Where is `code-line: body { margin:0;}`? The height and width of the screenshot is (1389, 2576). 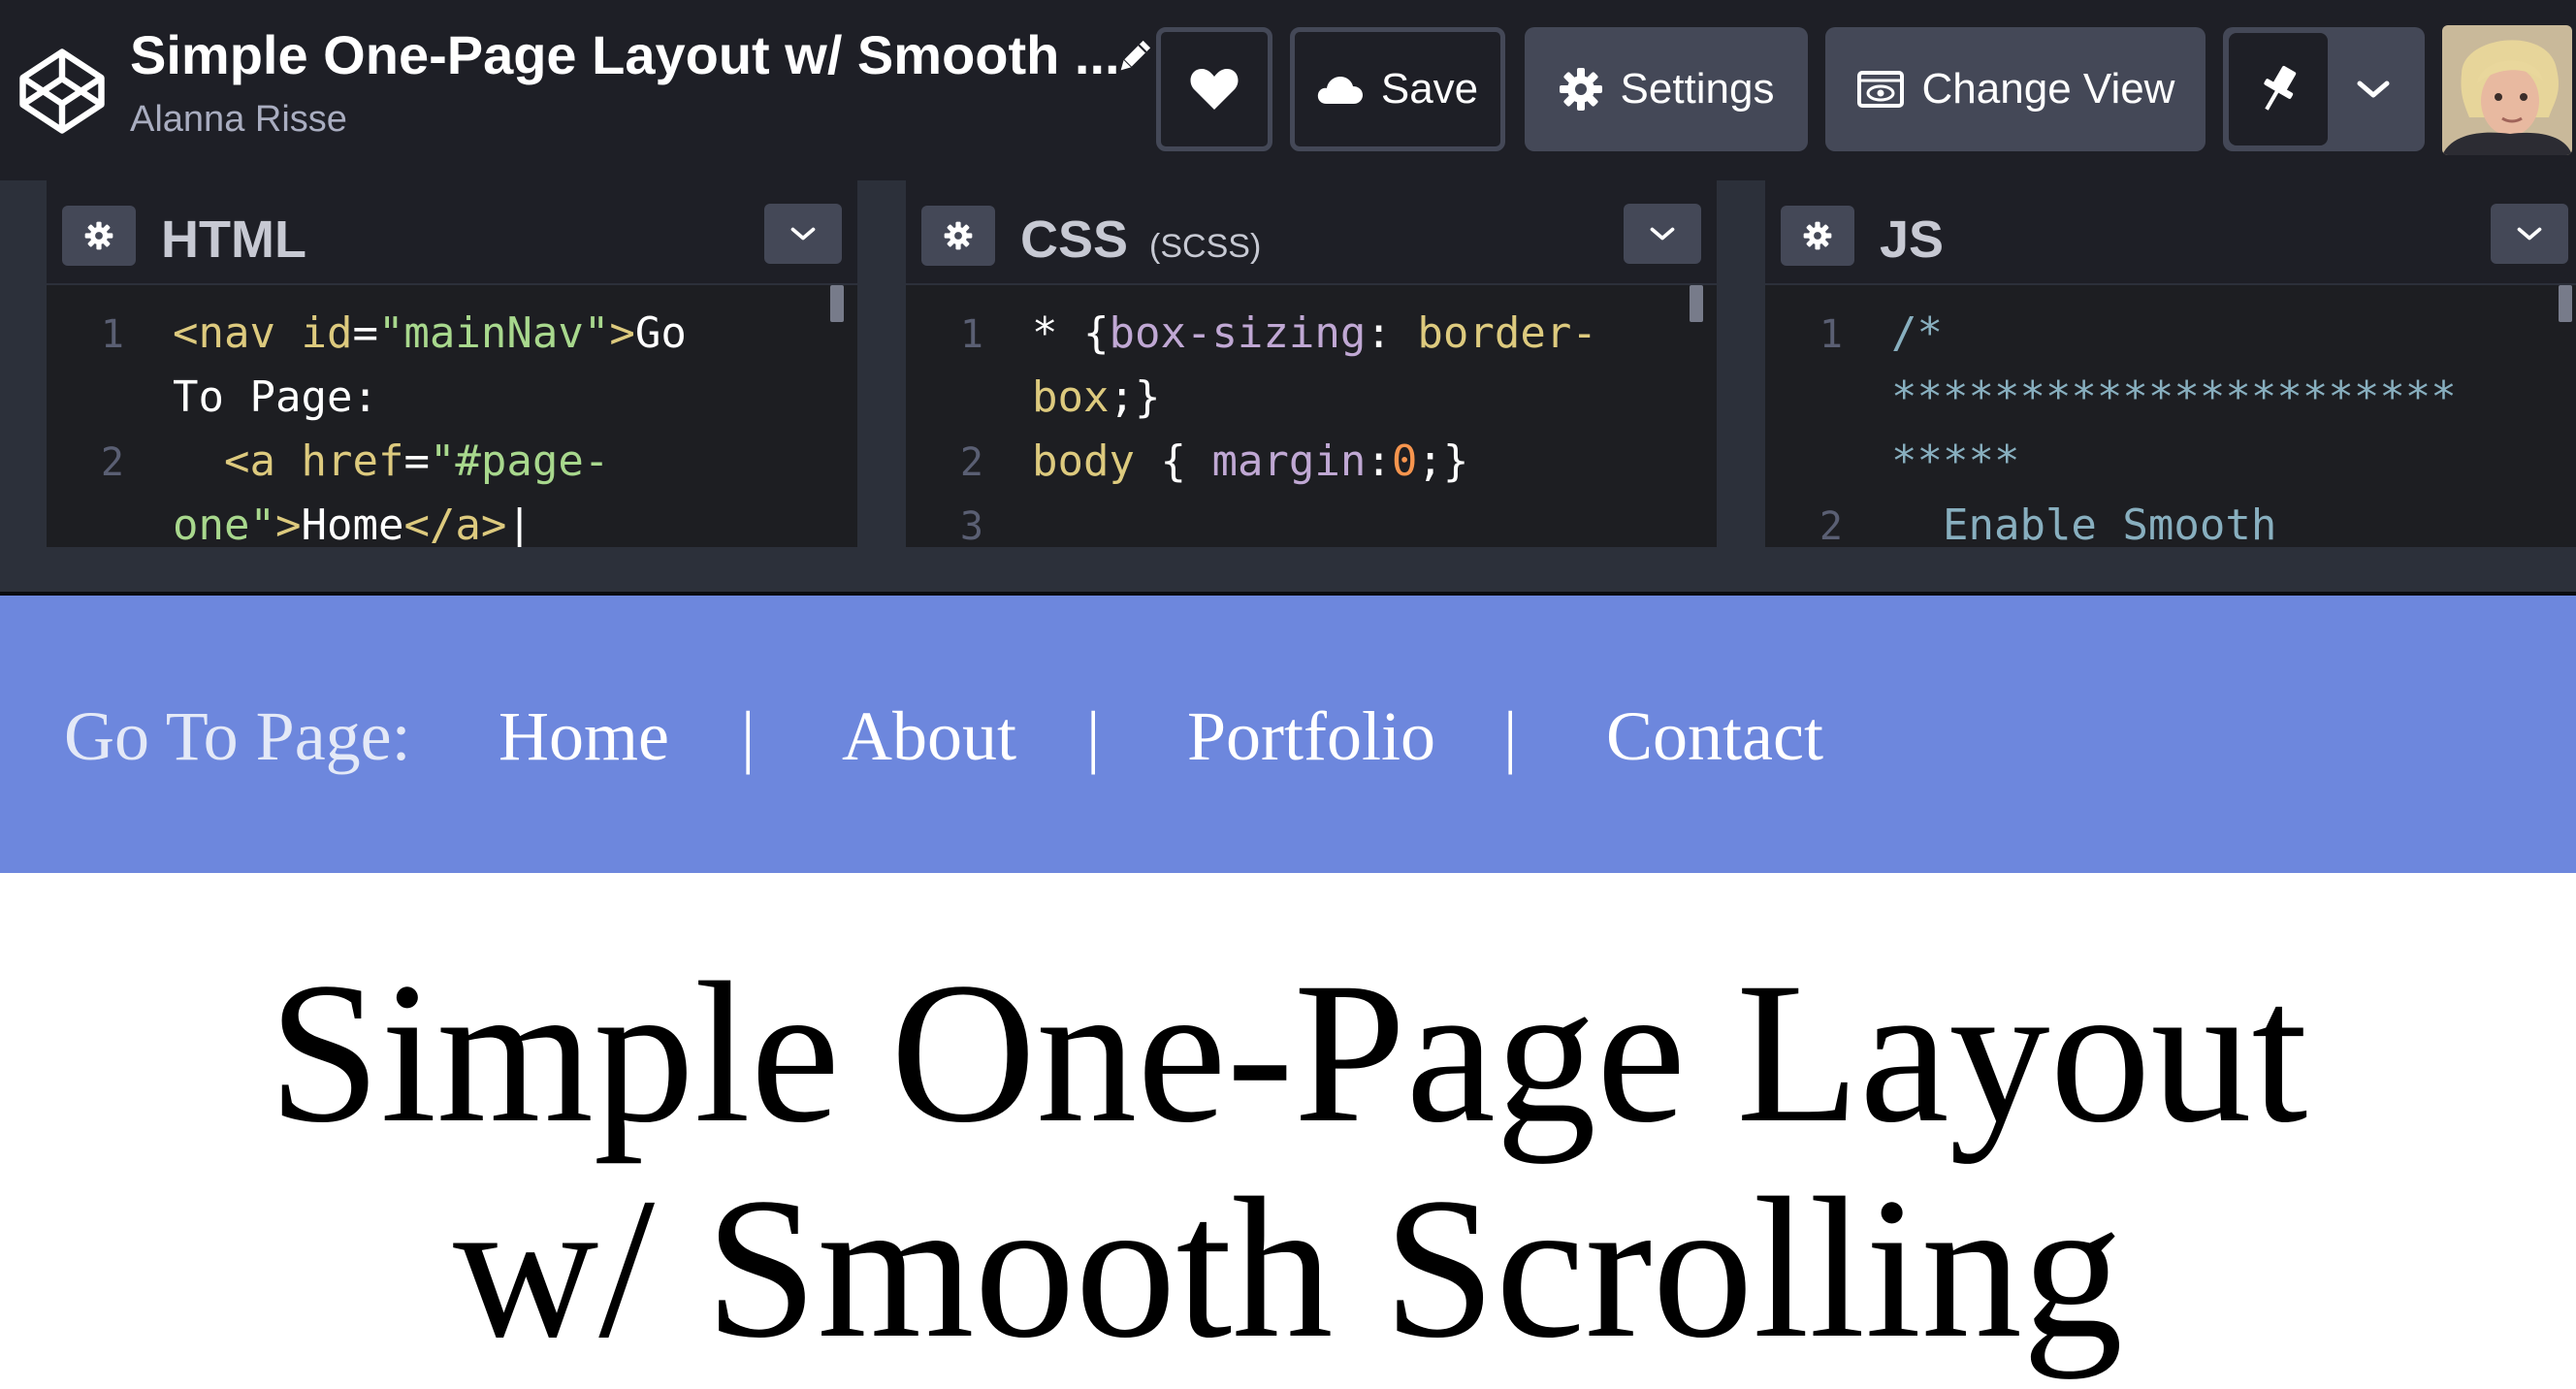 code-line: body { margin:0;} is located at coordinates (1250, 461).